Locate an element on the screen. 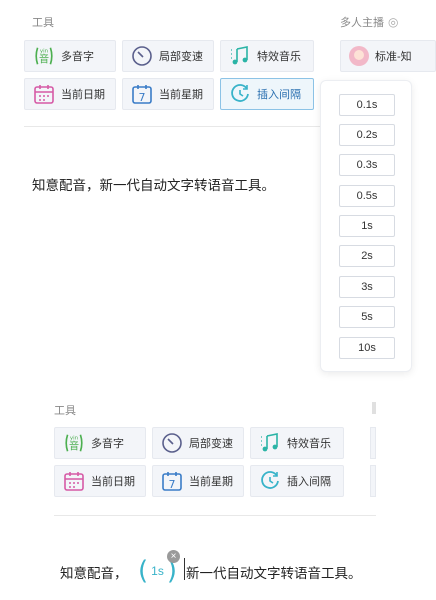 This screenshot has width=436, height=600. scroll-edge is located at coordinates (374, 408).